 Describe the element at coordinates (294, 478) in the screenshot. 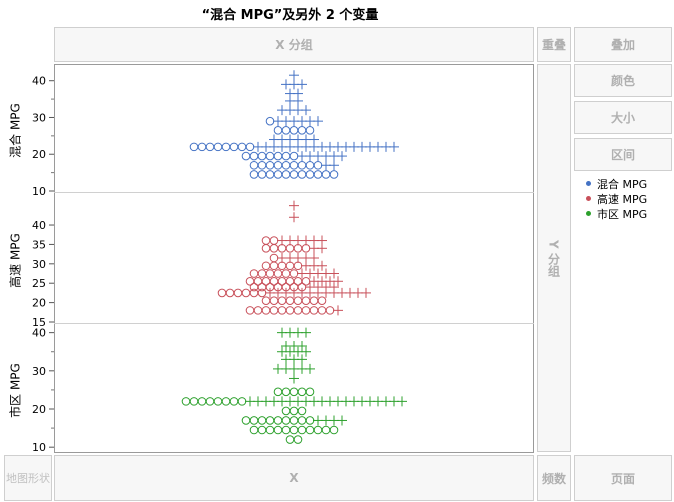

I see `x-zone: X` at that location.